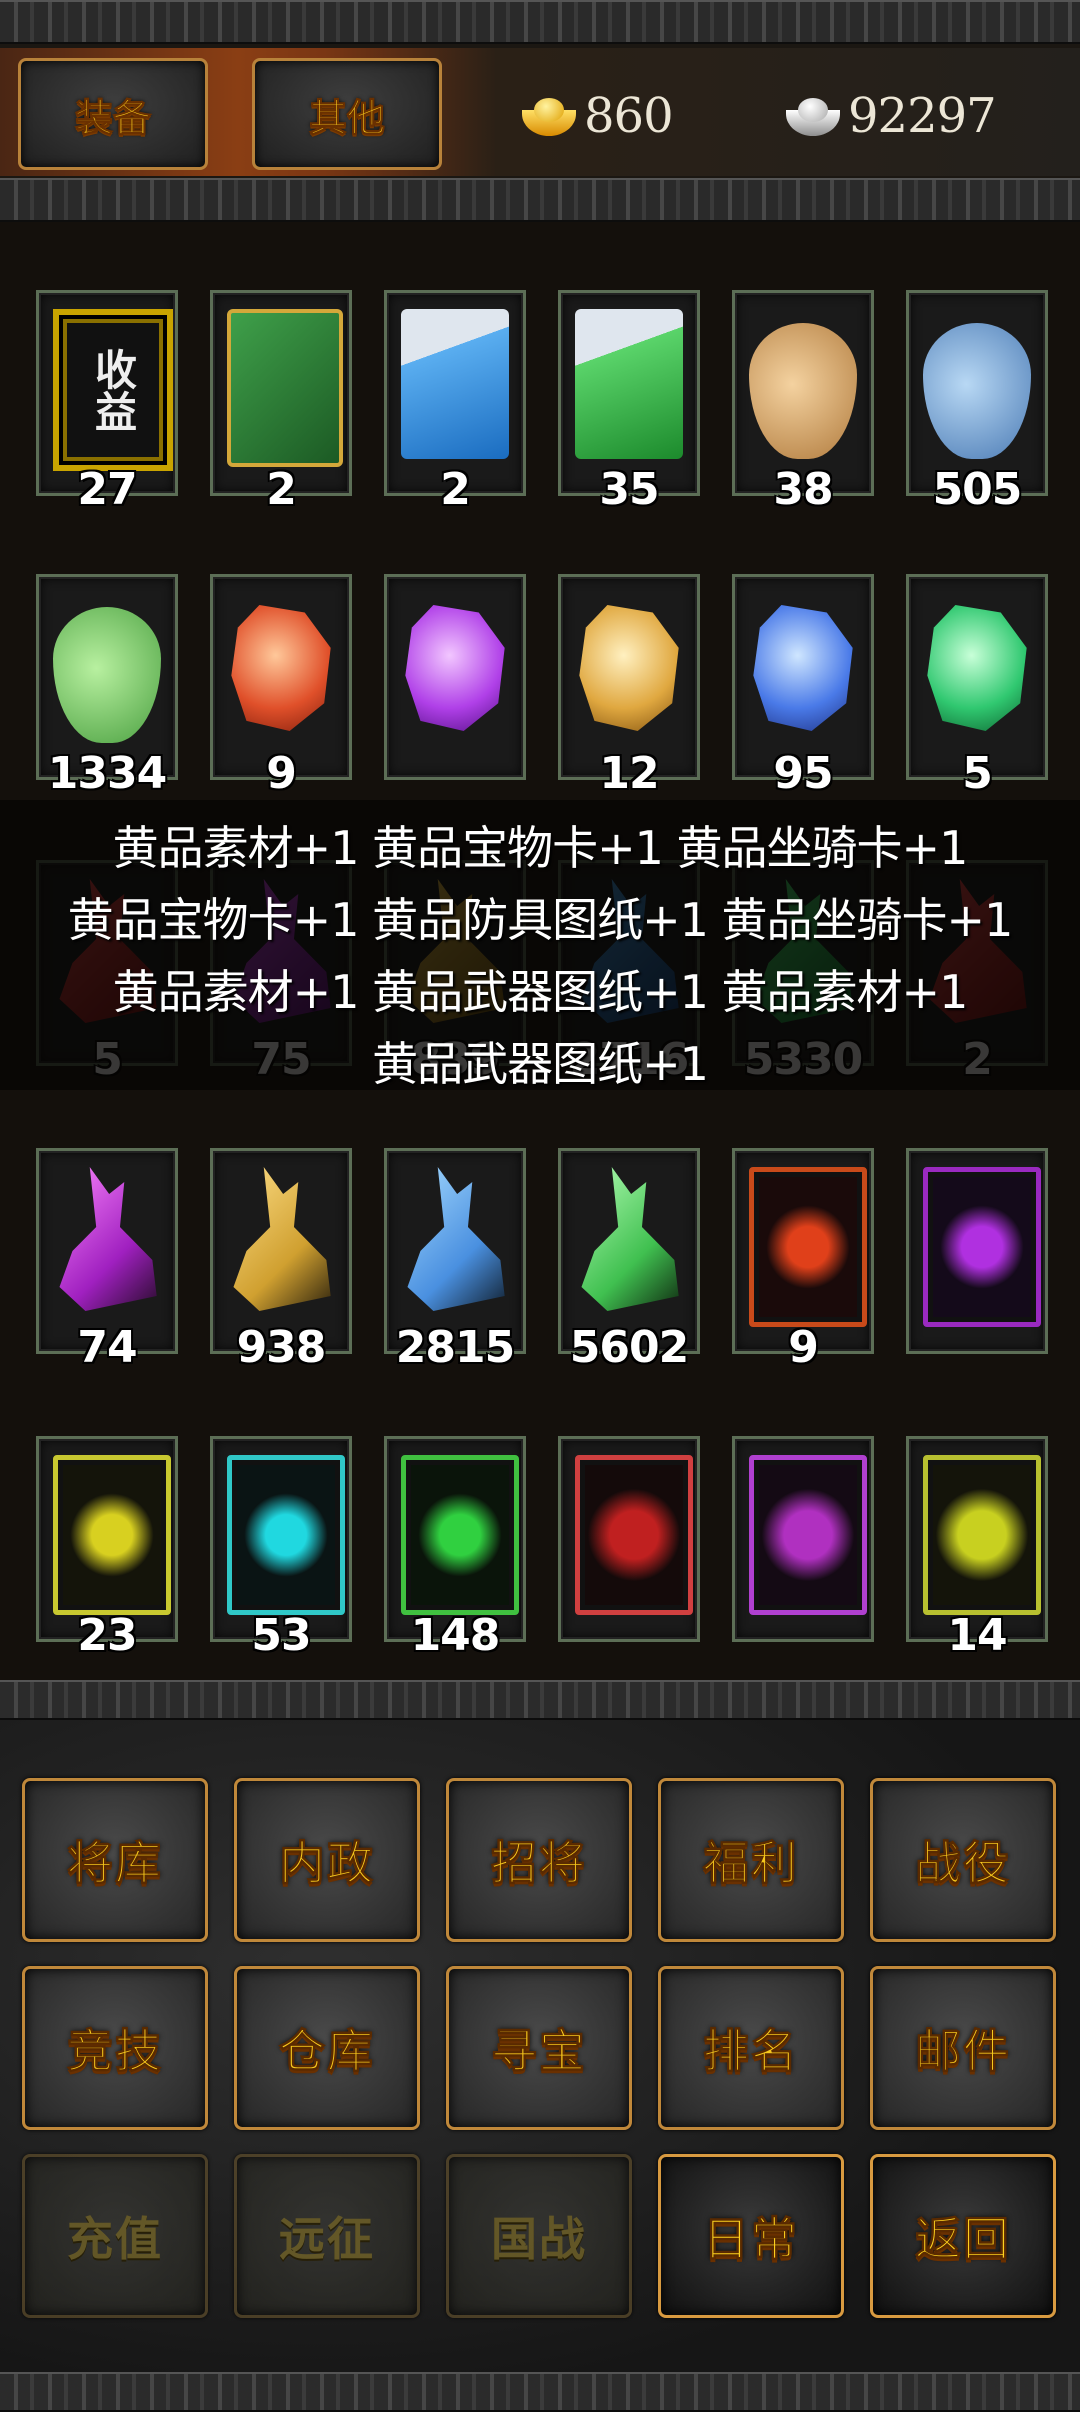 The image size is (1080, 2412). Describe the element at coordinates (455, 1635) in the screenshot. I see `item-count: 148` at that location.